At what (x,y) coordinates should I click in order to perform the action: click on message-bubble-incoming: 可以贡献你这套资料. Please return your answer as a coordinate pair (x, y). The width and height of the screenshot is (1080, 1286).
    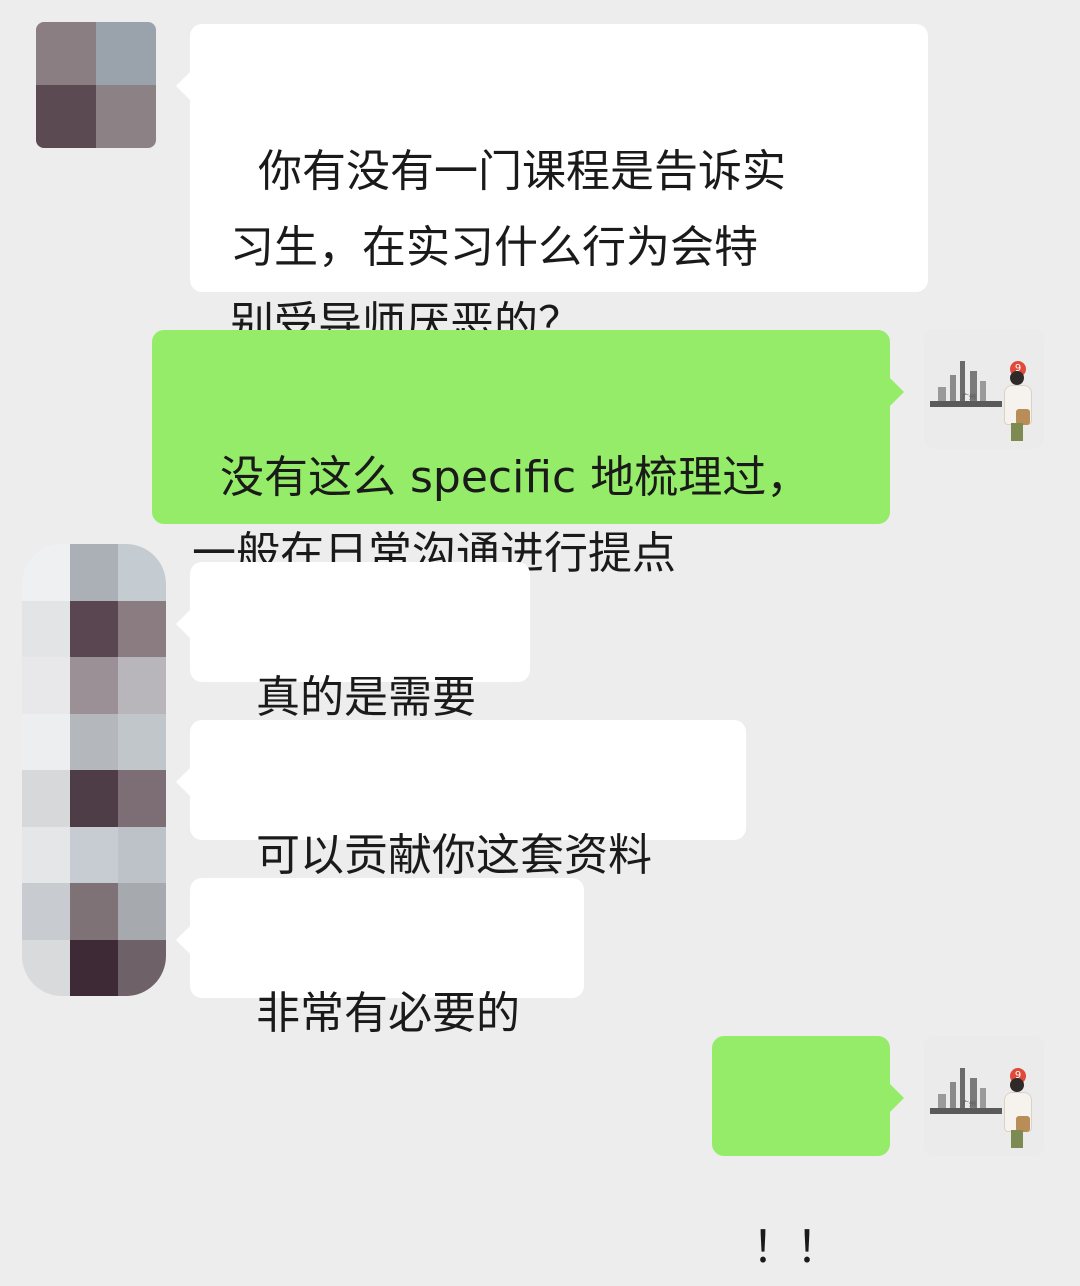
    Looking at the image, I should click on (461, 800).